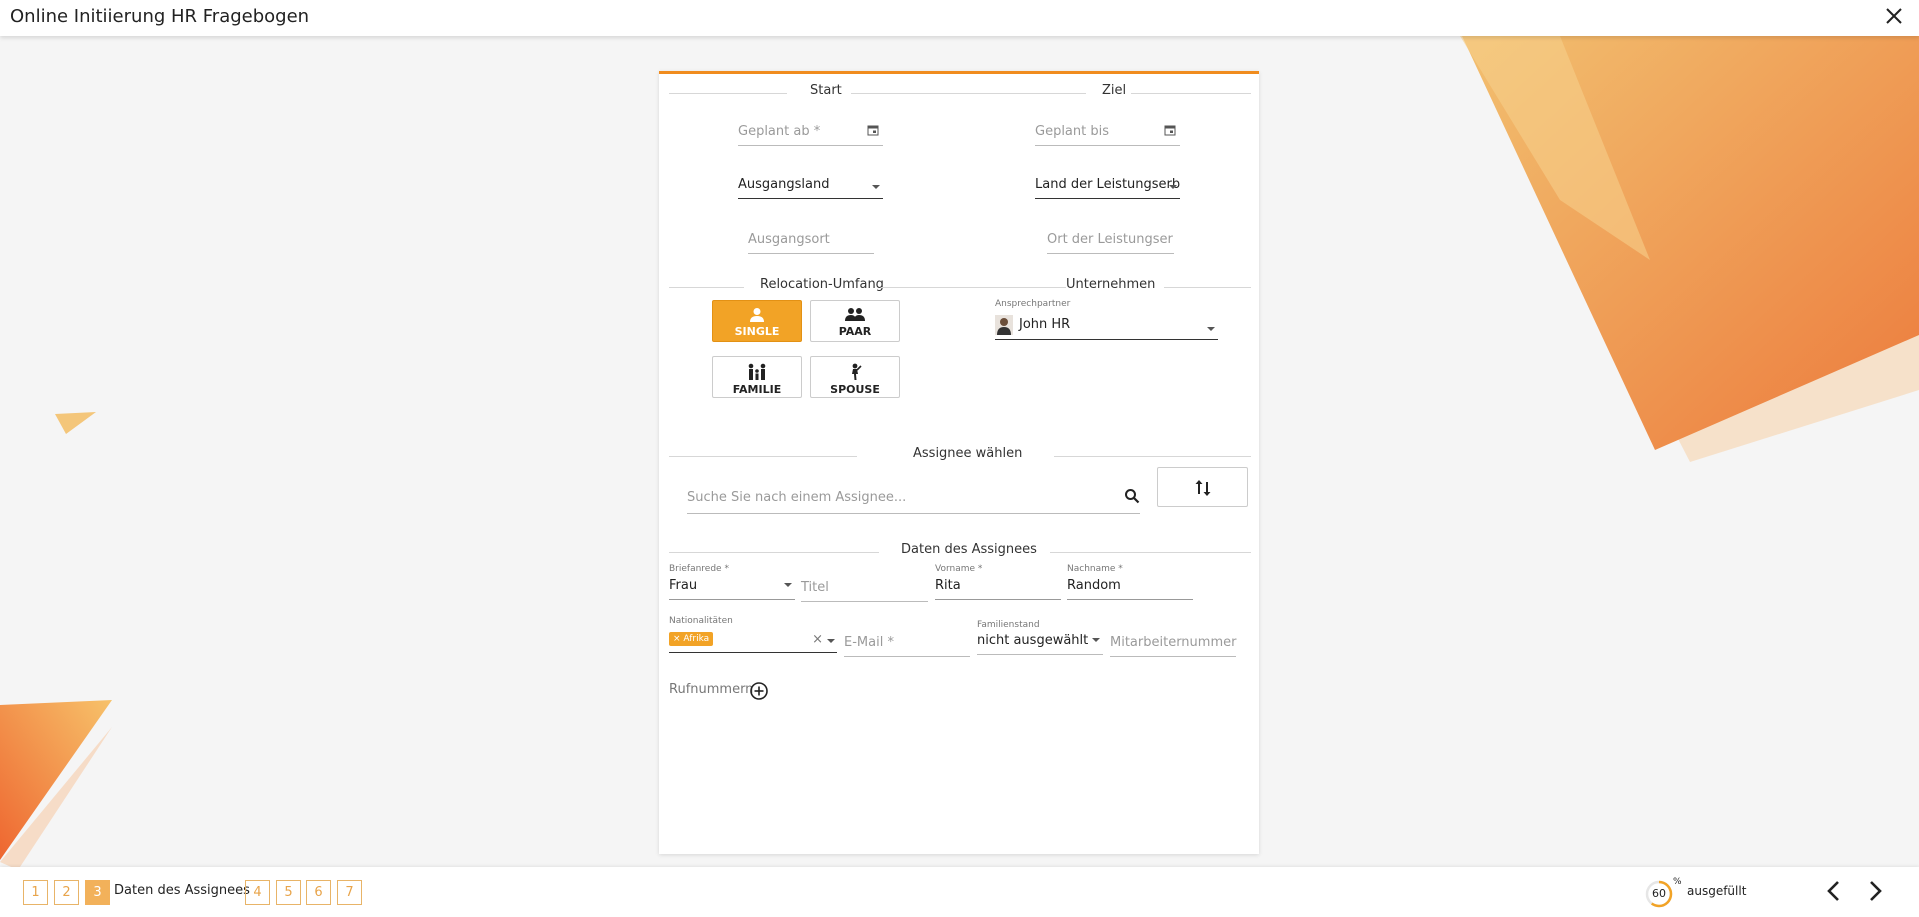 The width and height of the screenshot is (1919, 917). What do you see at coordinates (811, 243) in the screenshot?
I see `origin-place-field: Ausgangsort` at bounding box center [811, 243].